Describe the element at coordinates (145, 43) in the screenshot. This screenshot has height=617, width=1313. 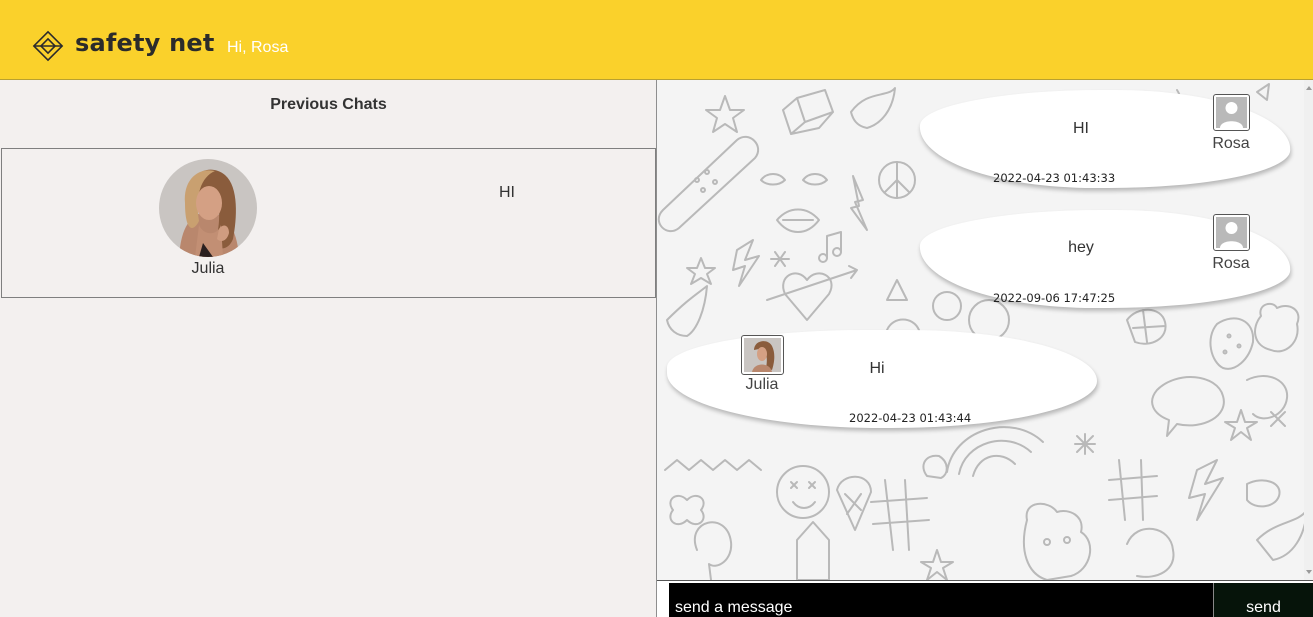
I see `brand-name: safety net` at that location.